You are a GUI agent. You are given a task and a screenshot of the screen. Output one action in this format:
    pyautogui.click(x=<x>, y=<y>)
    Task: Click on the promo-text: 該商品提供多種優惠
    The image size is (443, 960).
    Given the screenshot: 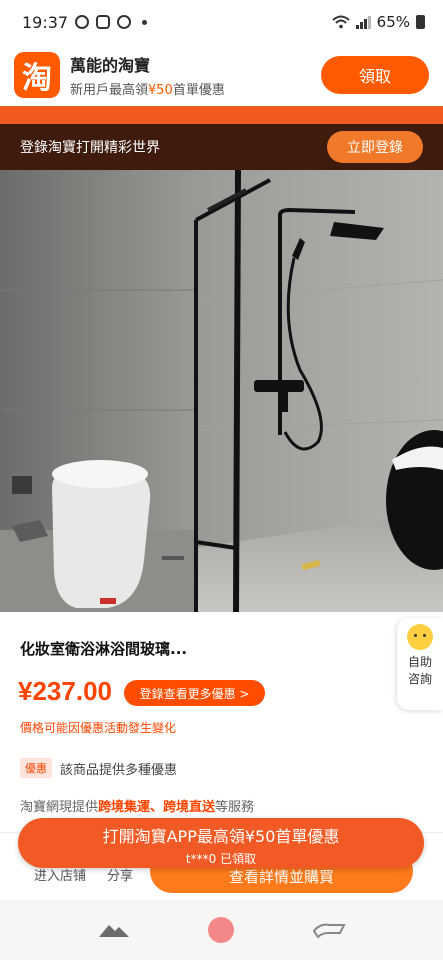 What is the action you would take?
    pyautogui.click(x=119, y=770)
    